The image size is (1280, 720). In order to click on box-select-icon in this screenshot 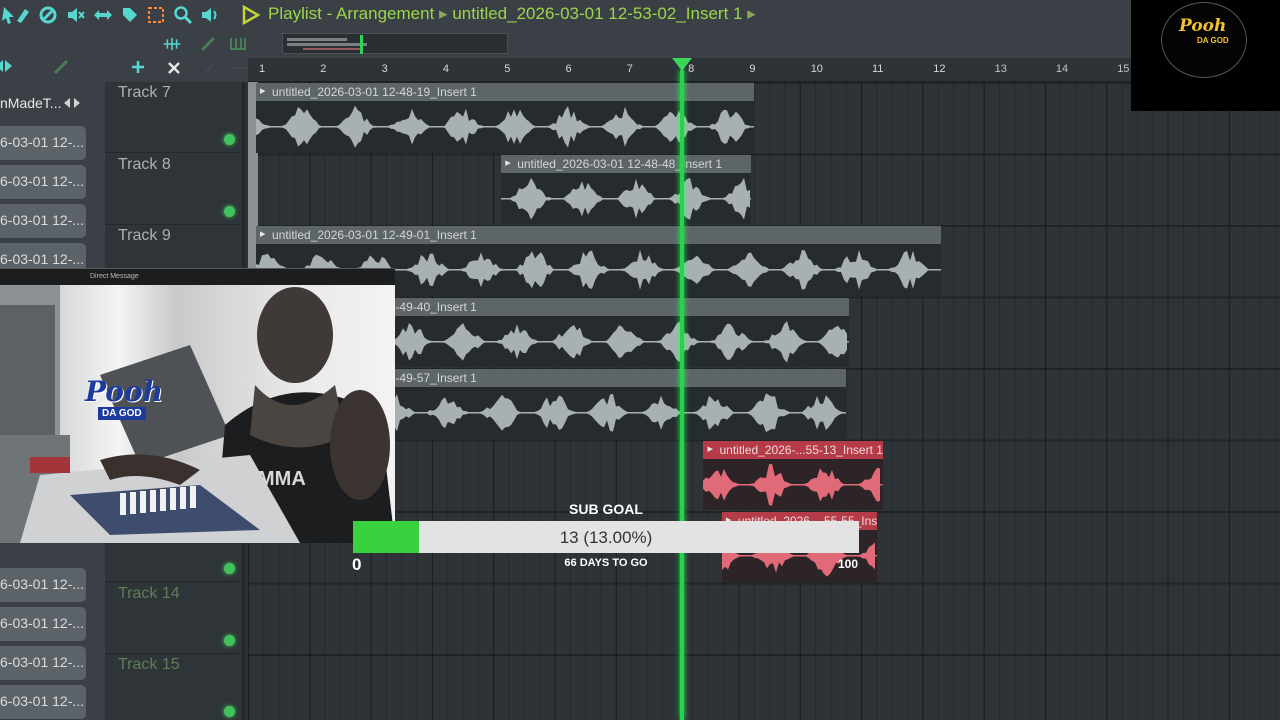, I will do `click(156, 15)`.